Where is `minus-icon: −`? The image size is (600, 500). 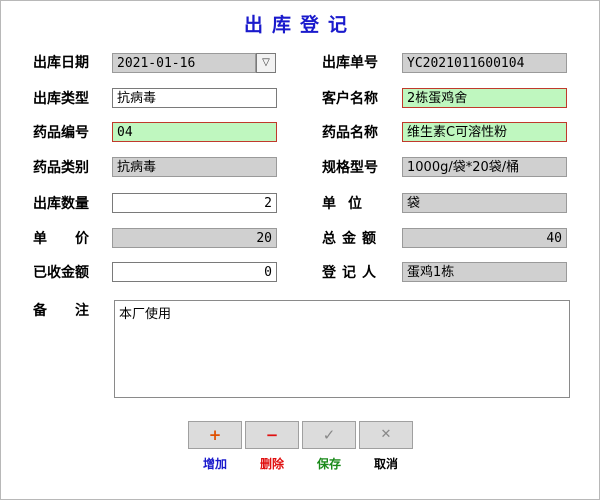 minus-icon: − is located at coordinates (272, 435).